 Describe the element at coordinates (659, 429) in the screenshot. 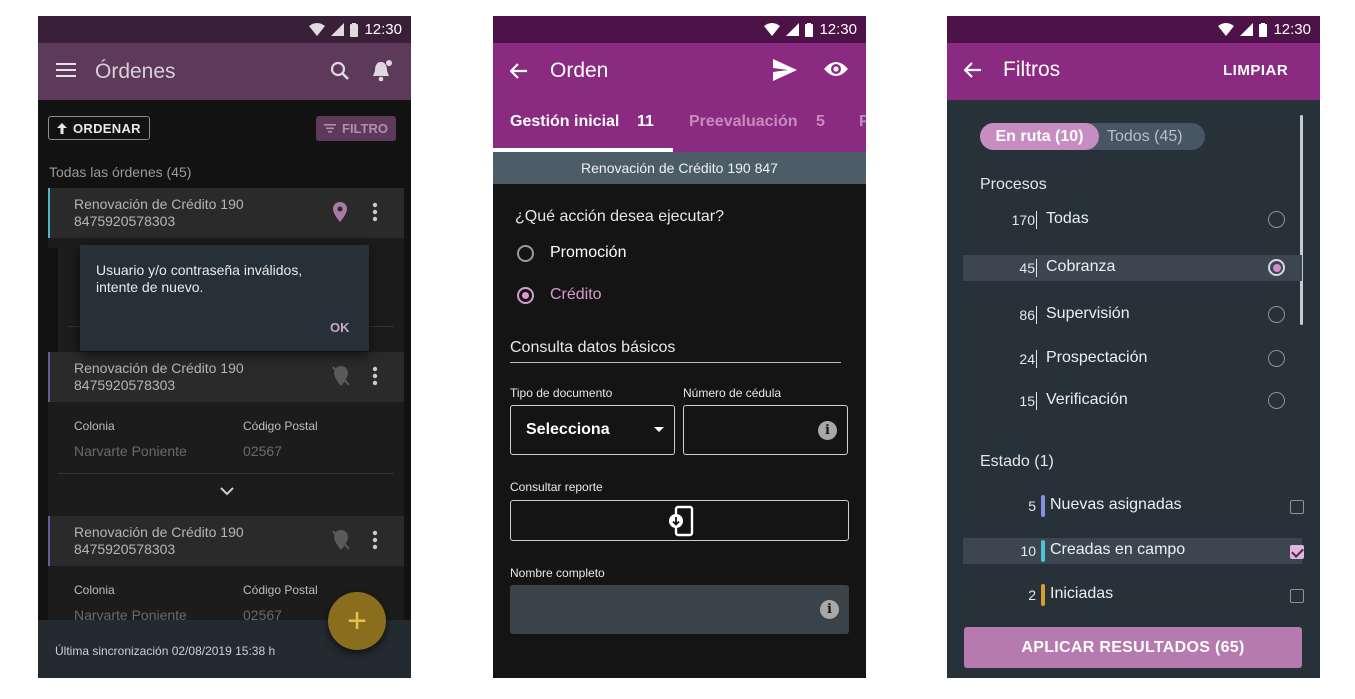

I see `dropdown-arrow-icon` at that location.